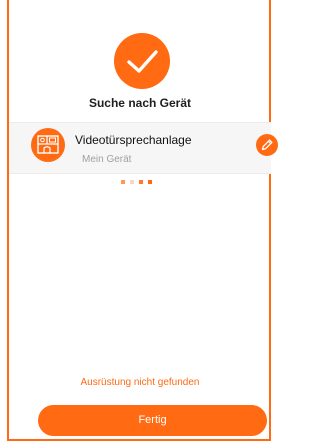 The width and height of the screenshot is (320, 443). Describe the element at coordinates (48, 145) in the screenshot. I see `intercom-icon` at that location.